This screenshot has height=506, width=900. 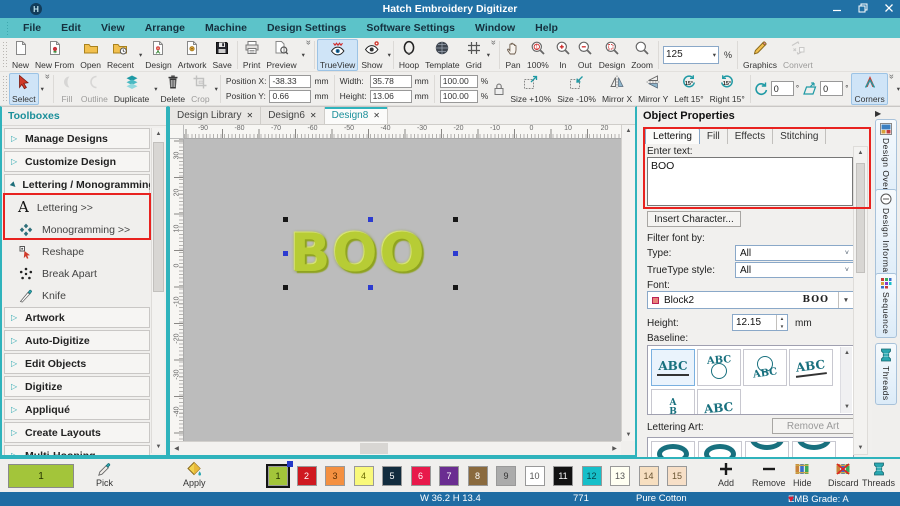 What do you see at coordinates (591, 476) in the screenshot?
I see `color-swatch-12: 12` at bounding box center [591, 476].